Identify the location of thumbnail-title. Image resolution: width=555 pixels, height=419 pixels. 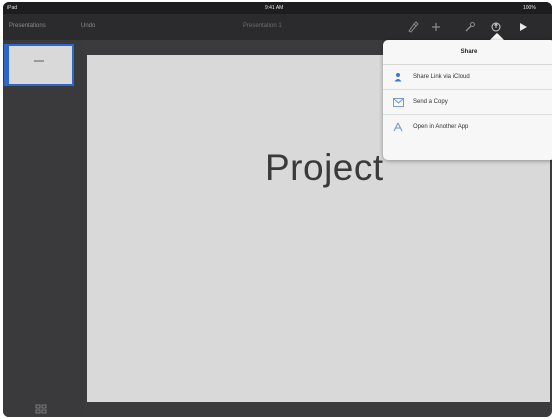
(39, 61).